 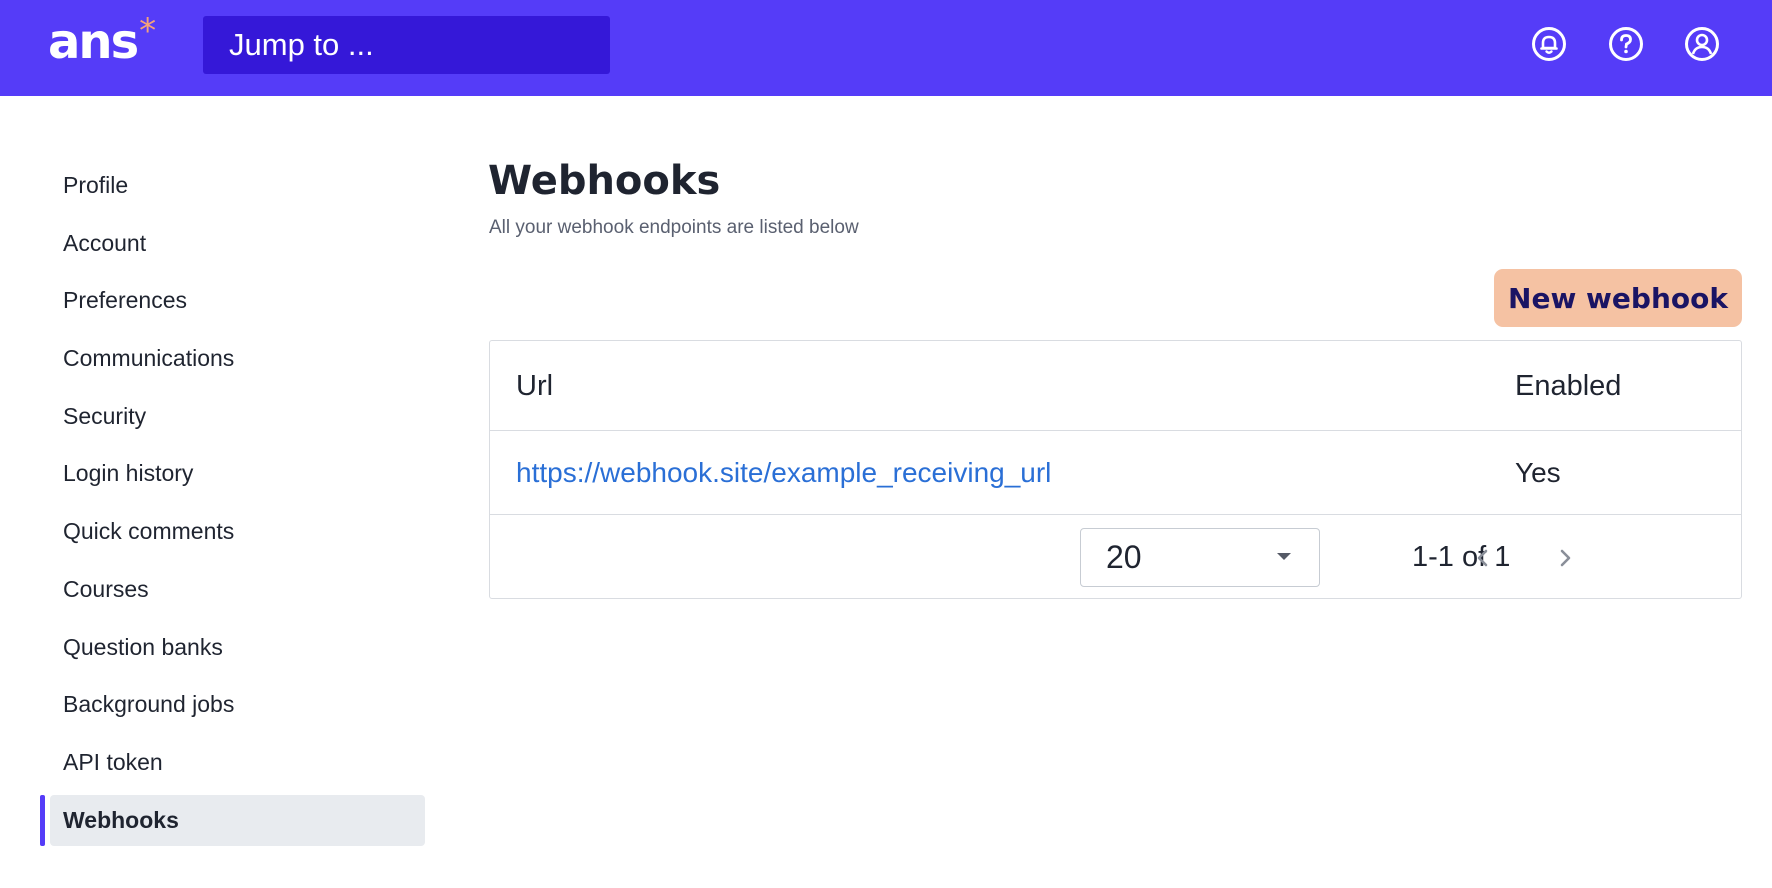 I want to click on webhook-enabled-cell: Yes, so click(x=1538, y=472).